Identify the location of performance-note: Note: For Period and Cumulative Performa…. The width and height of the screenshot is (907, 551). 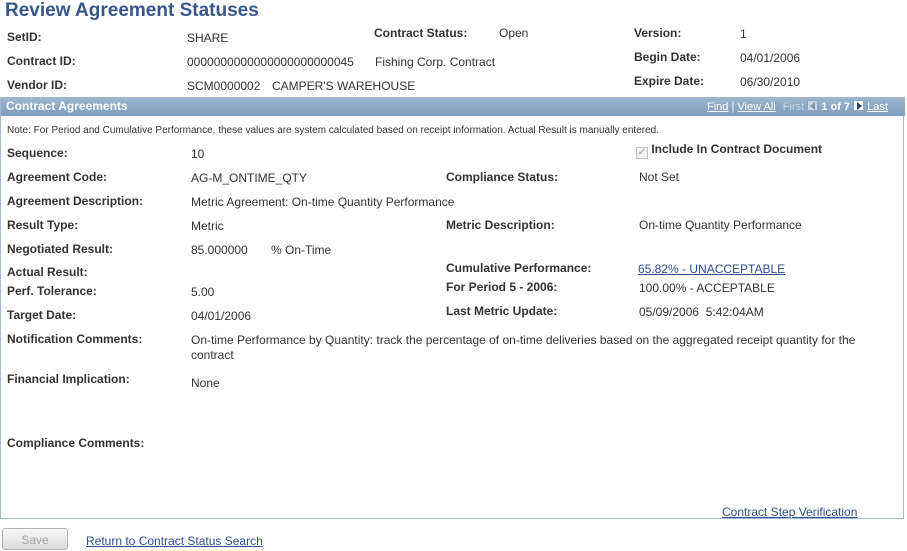
(333, 130).